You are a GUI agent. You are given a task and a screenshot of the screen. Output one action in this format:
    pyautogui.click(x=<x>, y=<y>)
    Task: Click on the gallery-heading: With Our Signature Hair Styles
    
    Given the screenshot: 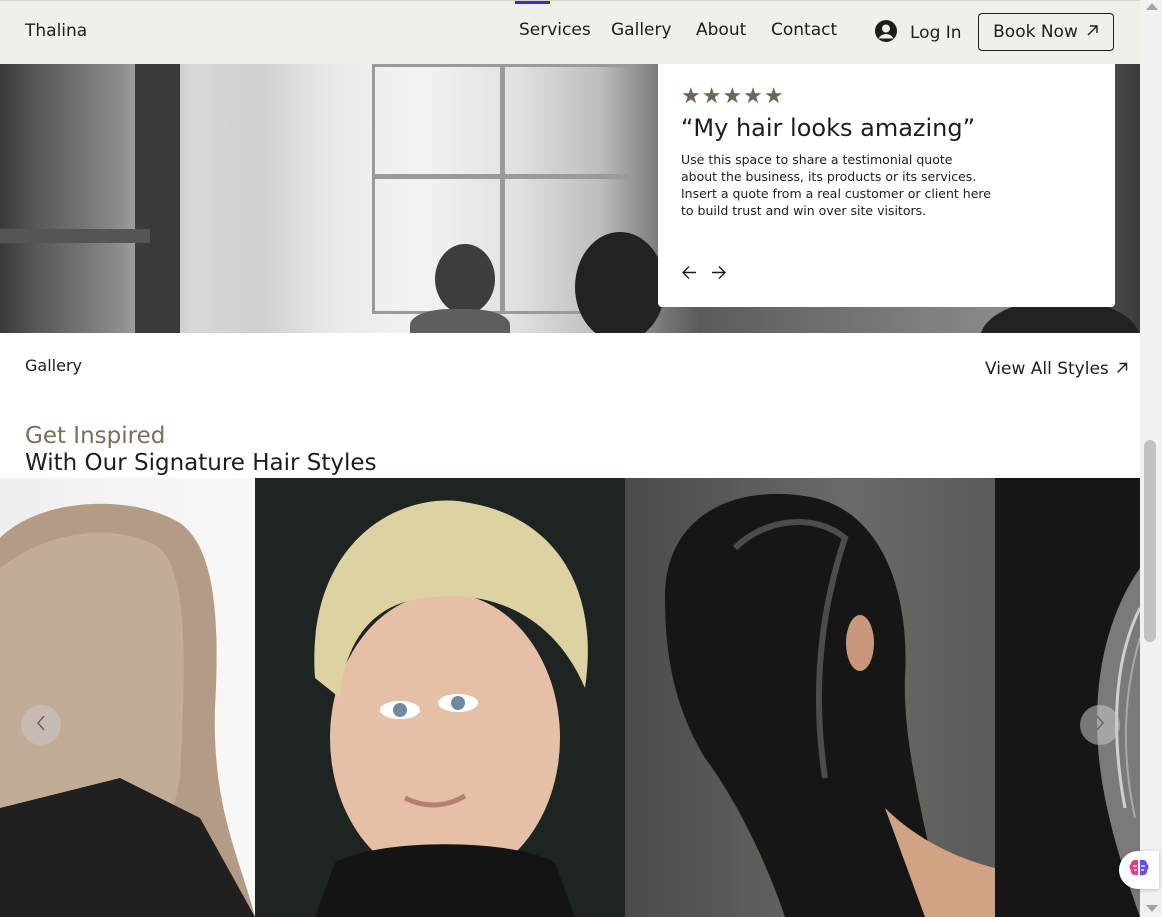 What is the action you would take?
    pyautogui.click(x=201, y=463)
    